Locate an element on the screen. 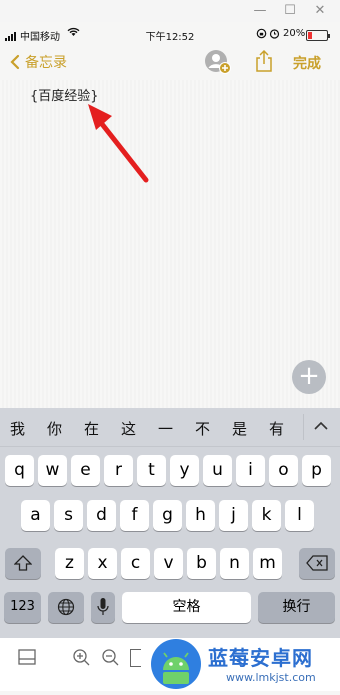 The width and height of the screenshot is (340, 695). key-r: r is located at coordinates (118, 470).